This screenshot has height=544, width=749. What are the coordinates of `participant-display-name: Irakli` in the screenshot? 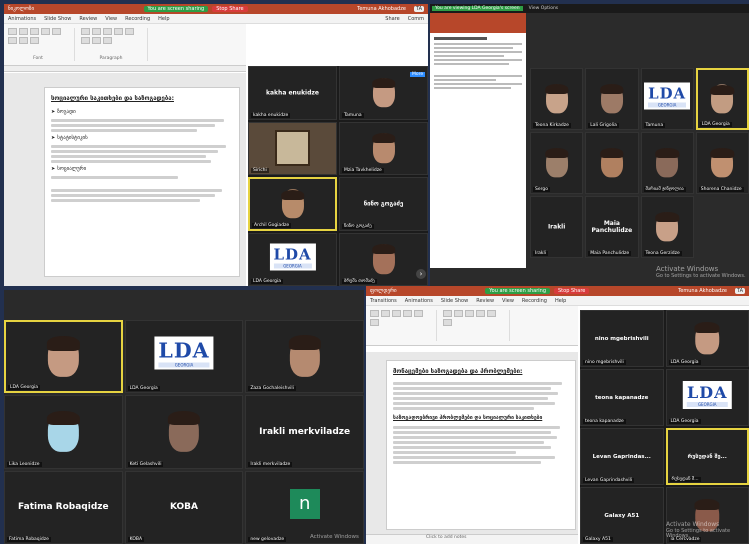 It's located at (556, 227).